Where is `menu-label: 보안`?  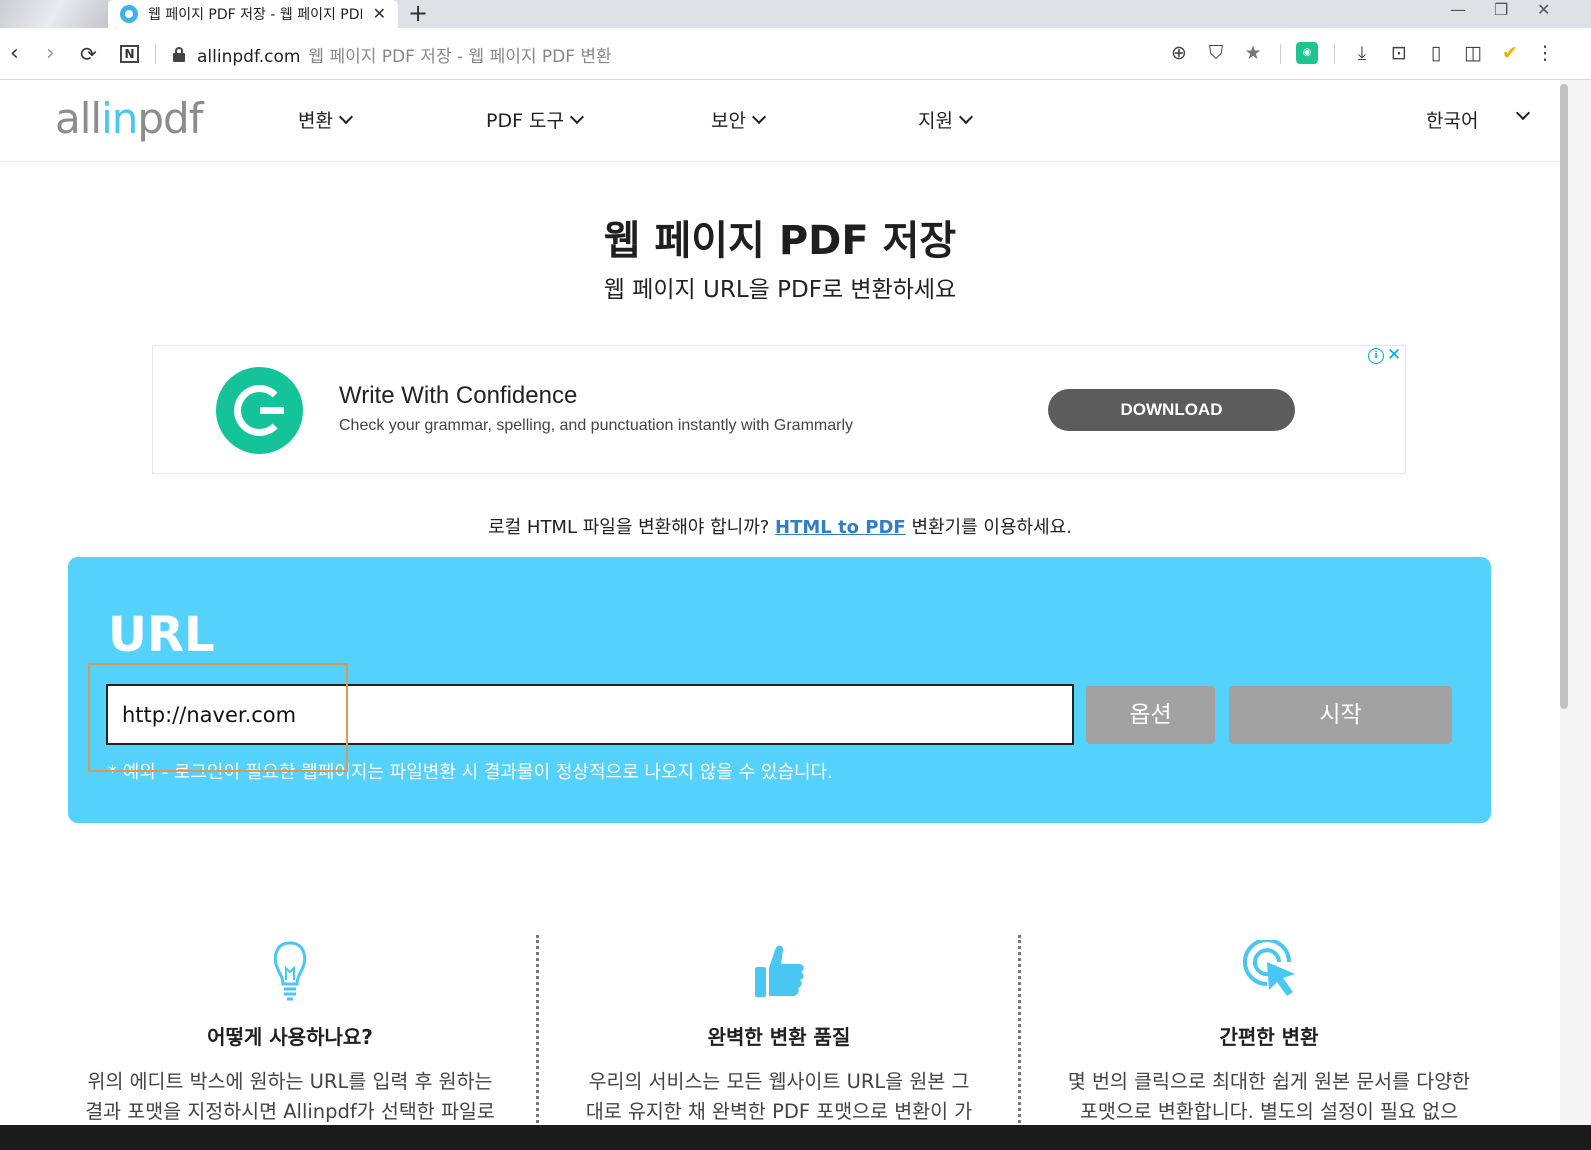 menu-label: 보안 is located at coordinates (728, 121).